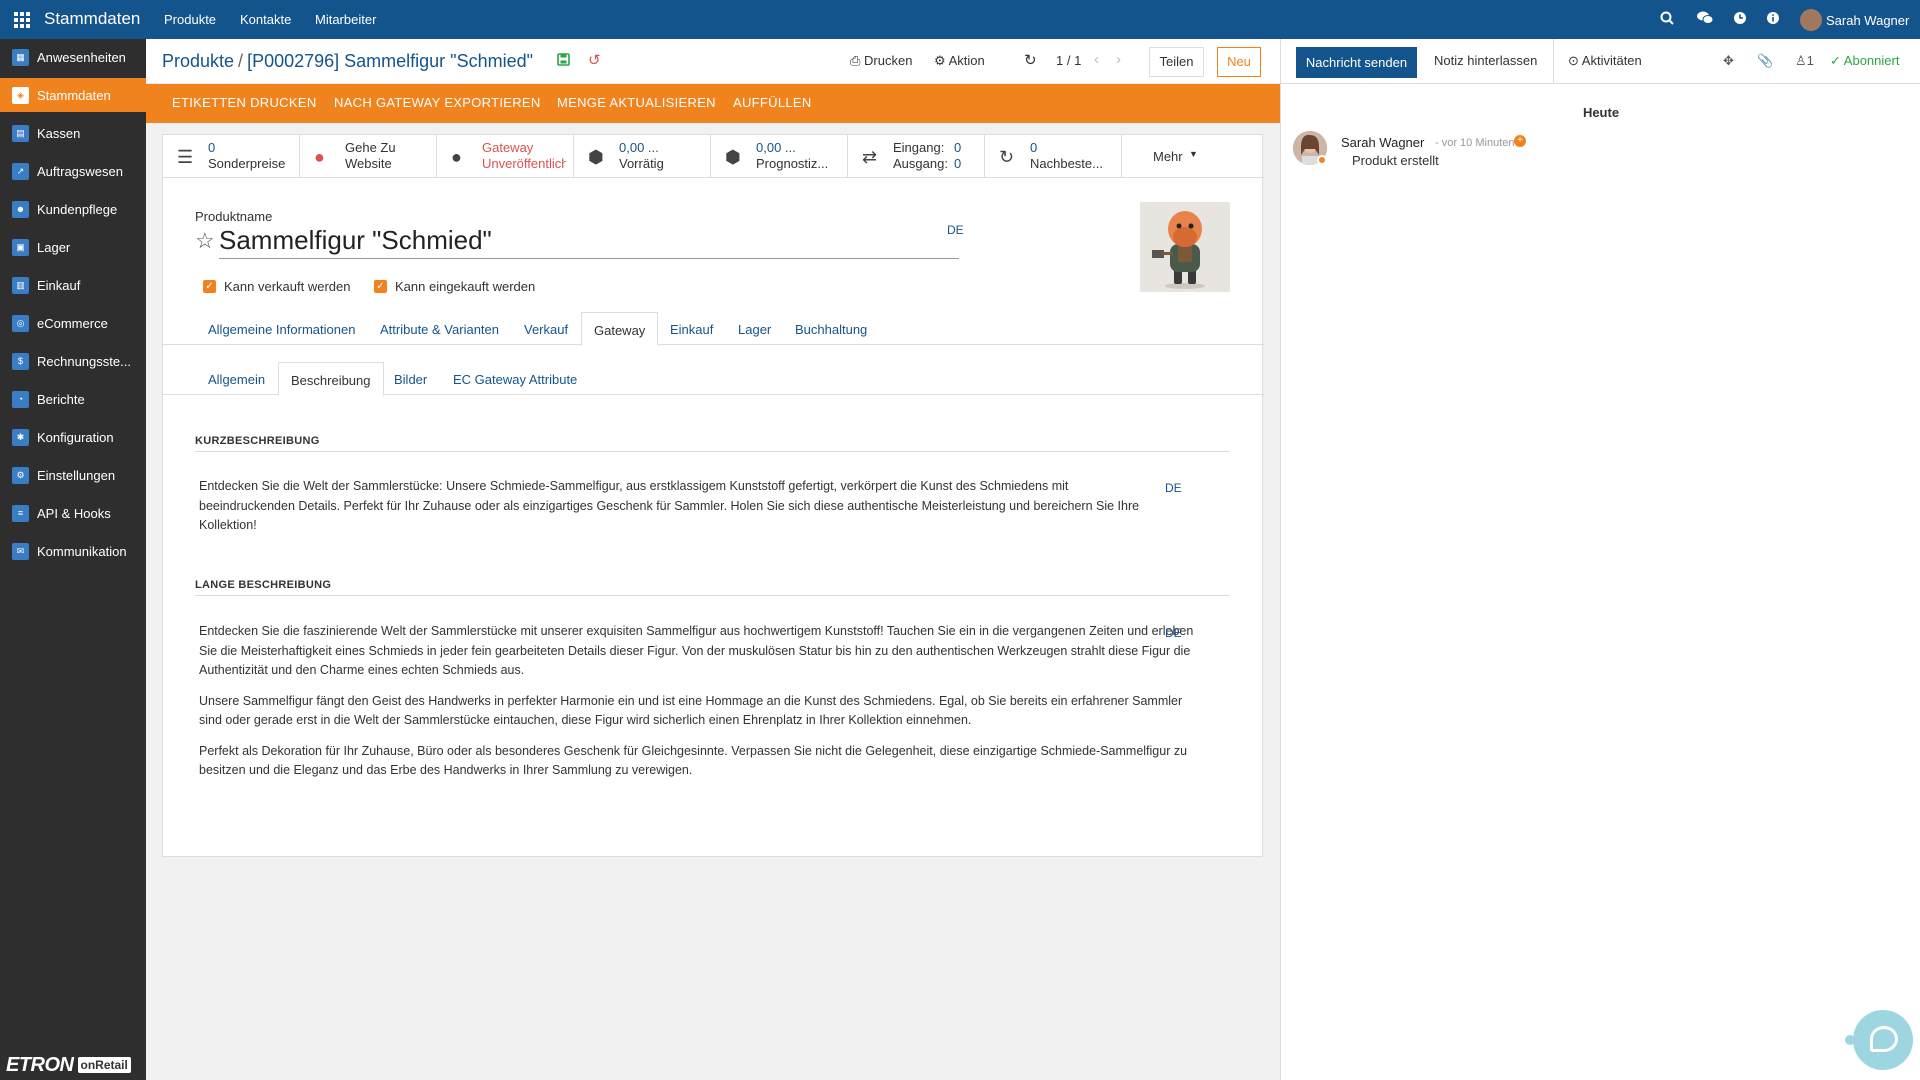 The width and height of the screenshot is (1920, 1080). What do you see at coordinates (505, 156) in the screenshot?
I see `stat-gateway: ● Gateway Unveröffentlicht` at bounding box center [505, 156].